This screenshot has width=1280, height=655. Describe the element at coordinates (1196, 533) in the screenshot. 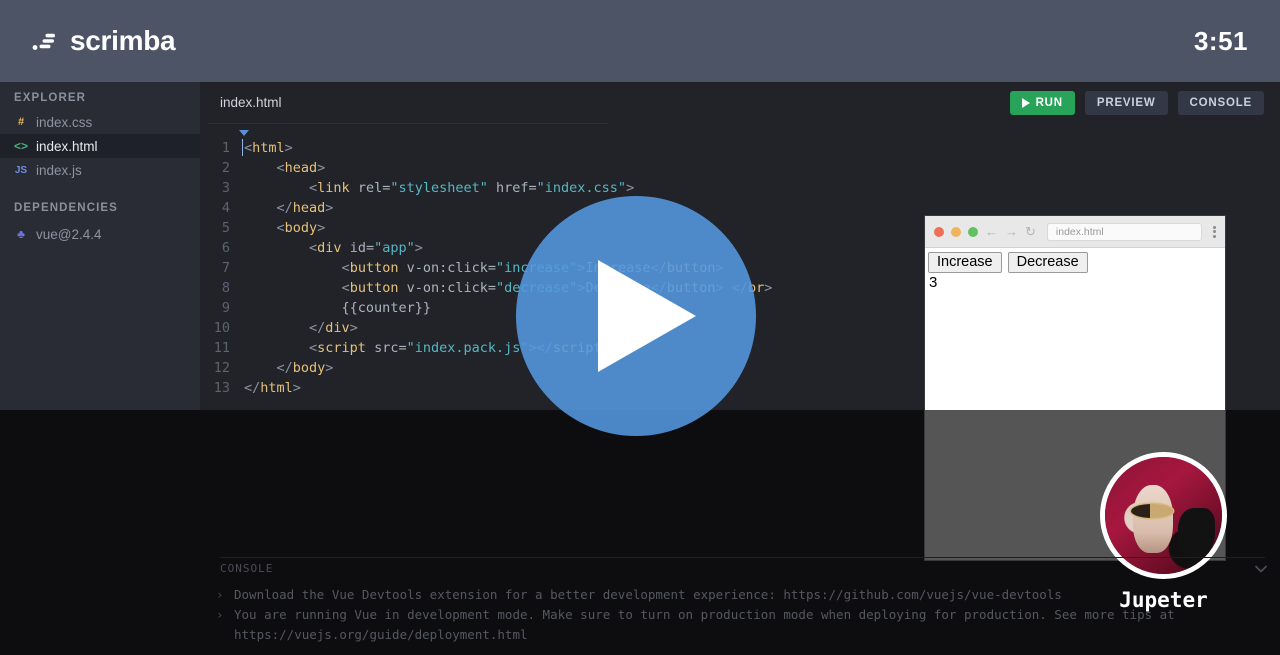

I see `headphones-icon` at that location.